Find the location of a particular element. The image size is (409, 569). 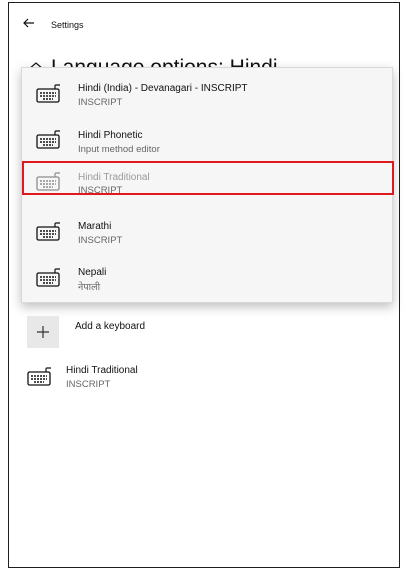

app-title: Settings is located at coordinates (67, 25).